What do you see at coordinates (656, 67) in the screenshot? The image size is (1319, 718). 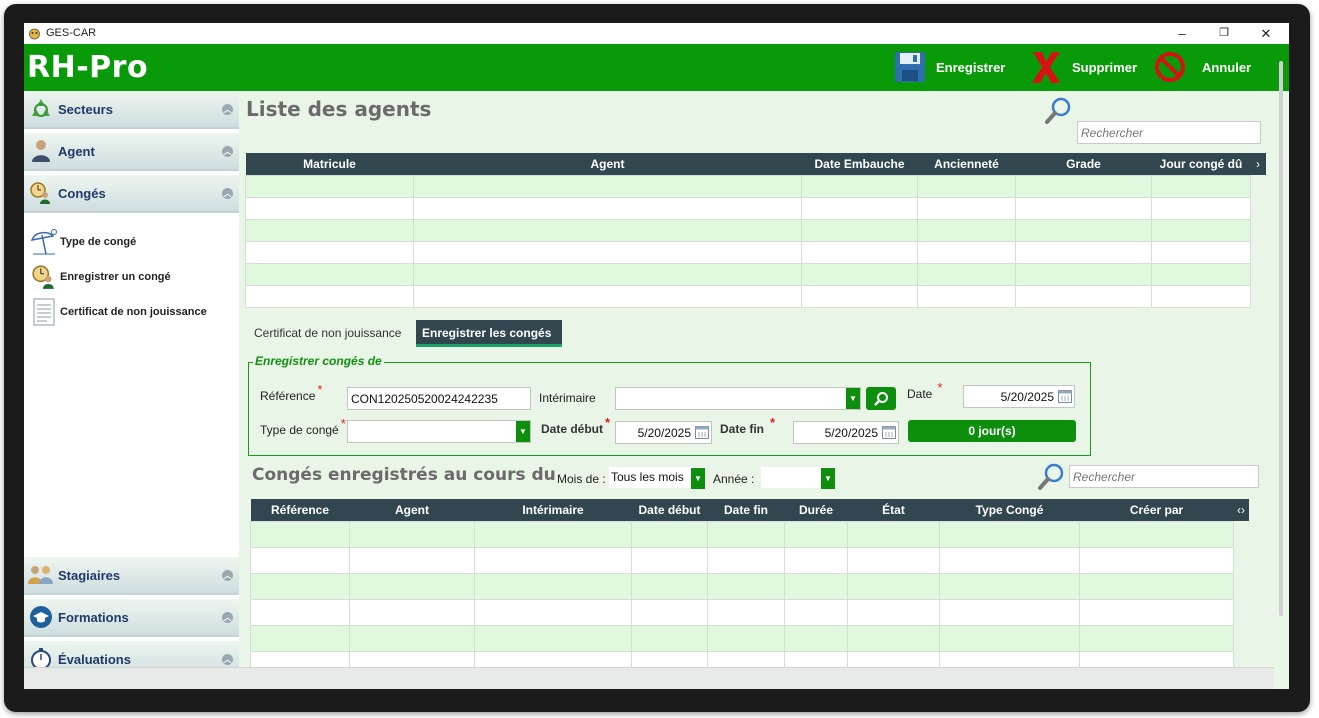 I see `app-header: RH-Pro Enregistrer Supprimer Annuler` at bounding box center [656, 67].